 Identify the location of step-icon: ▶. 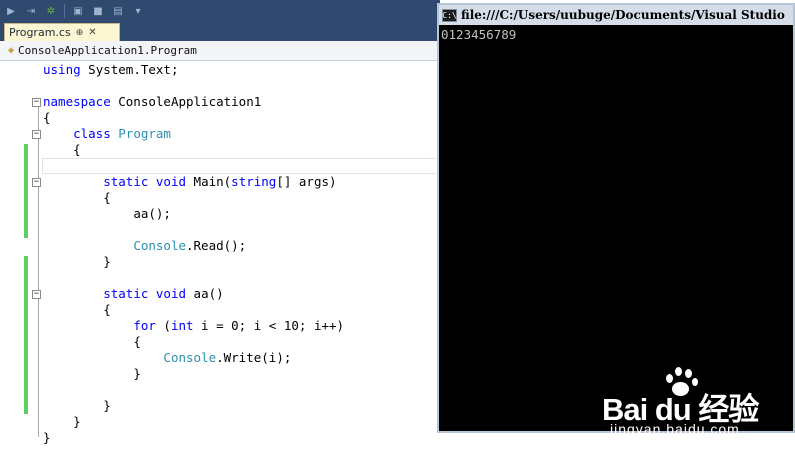
(11, 11).